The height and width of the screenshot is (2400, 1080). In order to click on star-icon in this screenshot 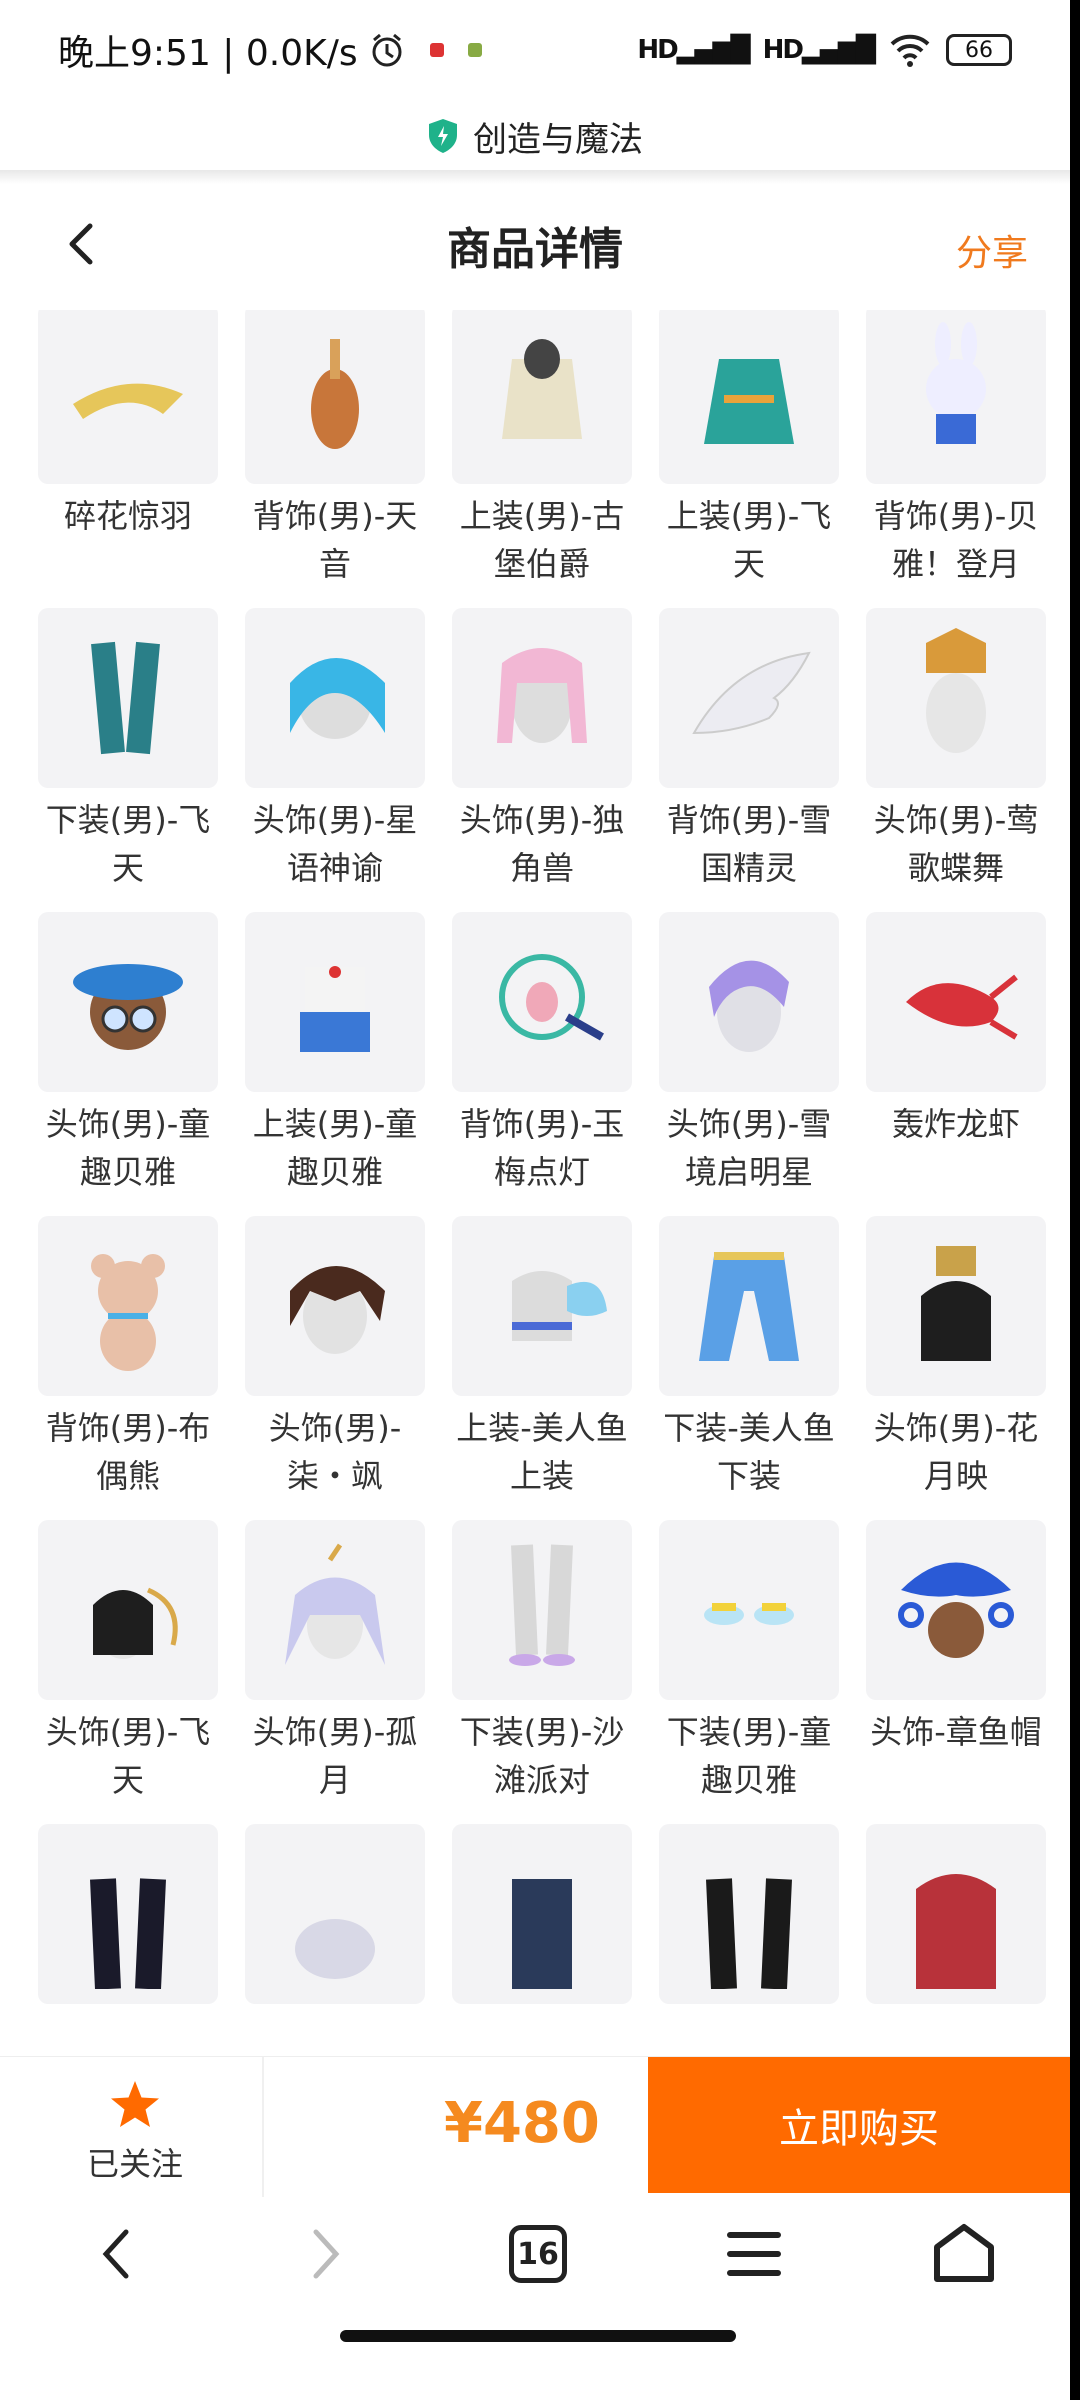, I will do `click(135, 2104)`.